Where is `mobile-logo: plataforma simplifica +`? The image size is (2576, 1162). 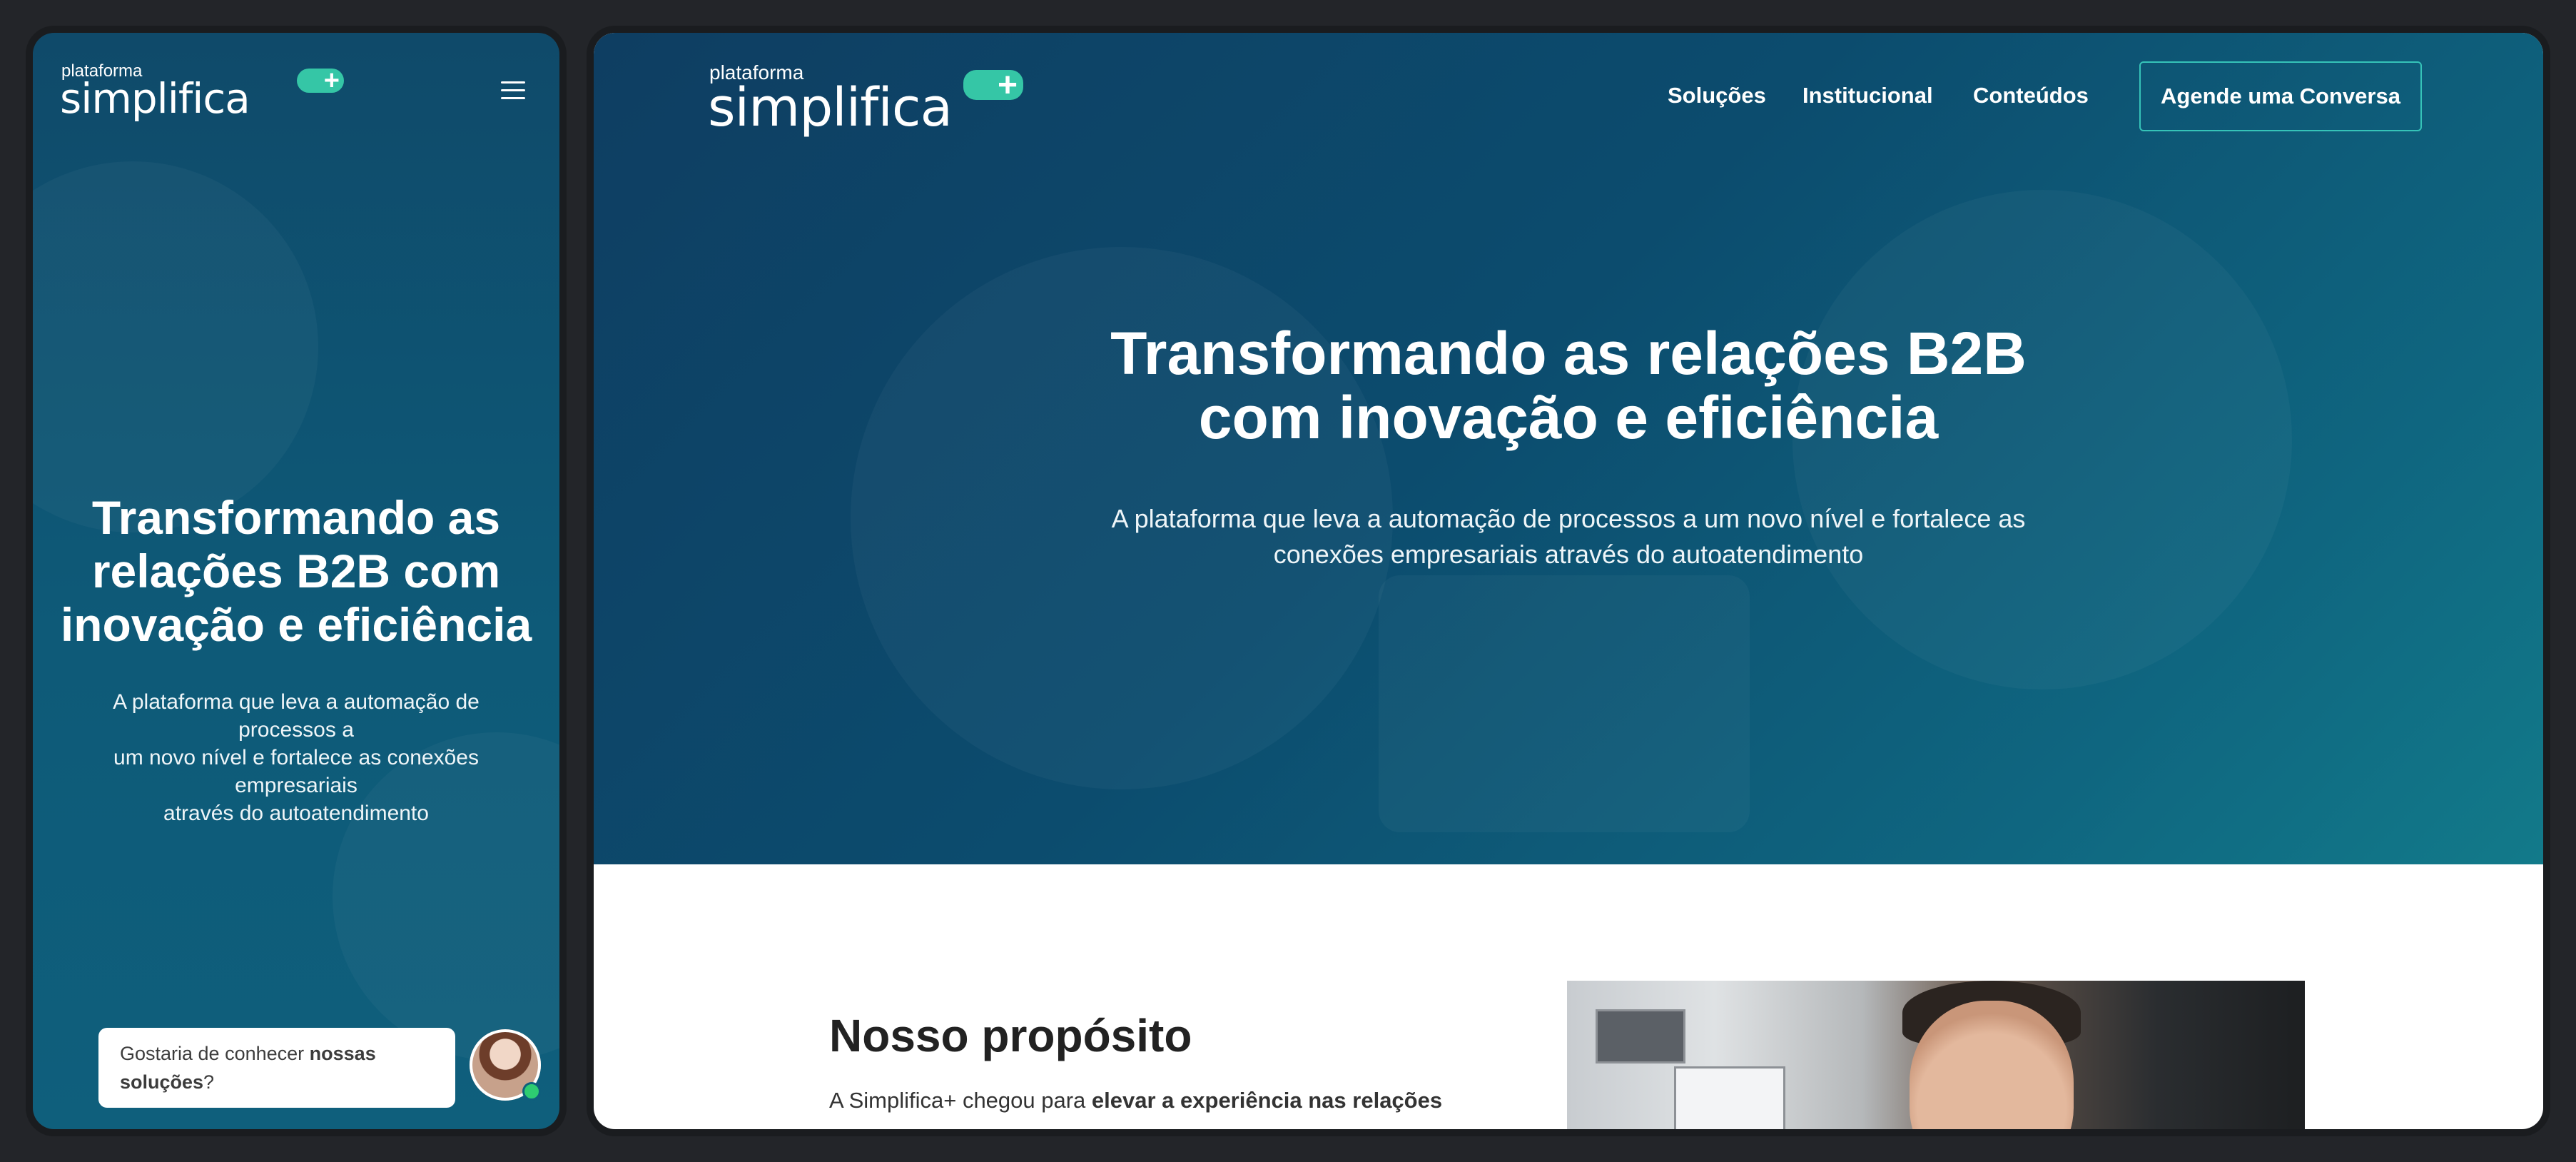 mobile-logo: plataforma simplifica + is located at coordinates (202, 97).